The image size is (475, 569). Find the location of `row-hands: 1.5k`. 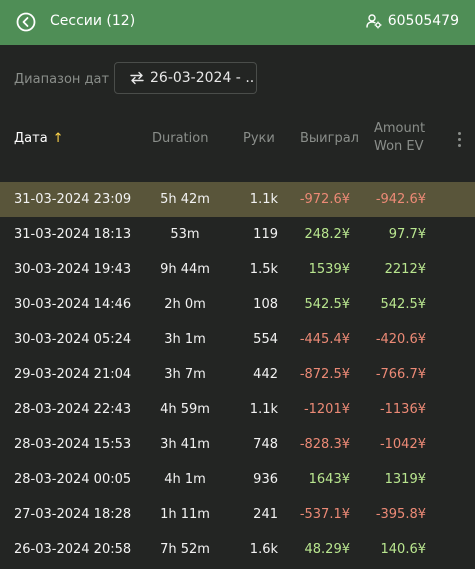

row-hands: 1.5k is located at coordinates (263, 269).